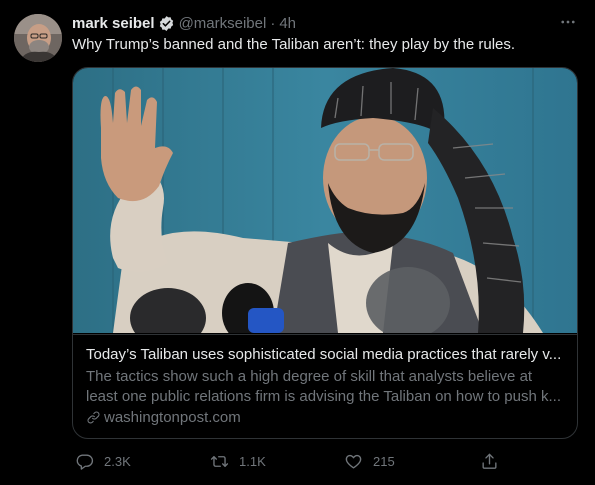  I want to click on retweet-count: 1.1K, so click(252, 461).